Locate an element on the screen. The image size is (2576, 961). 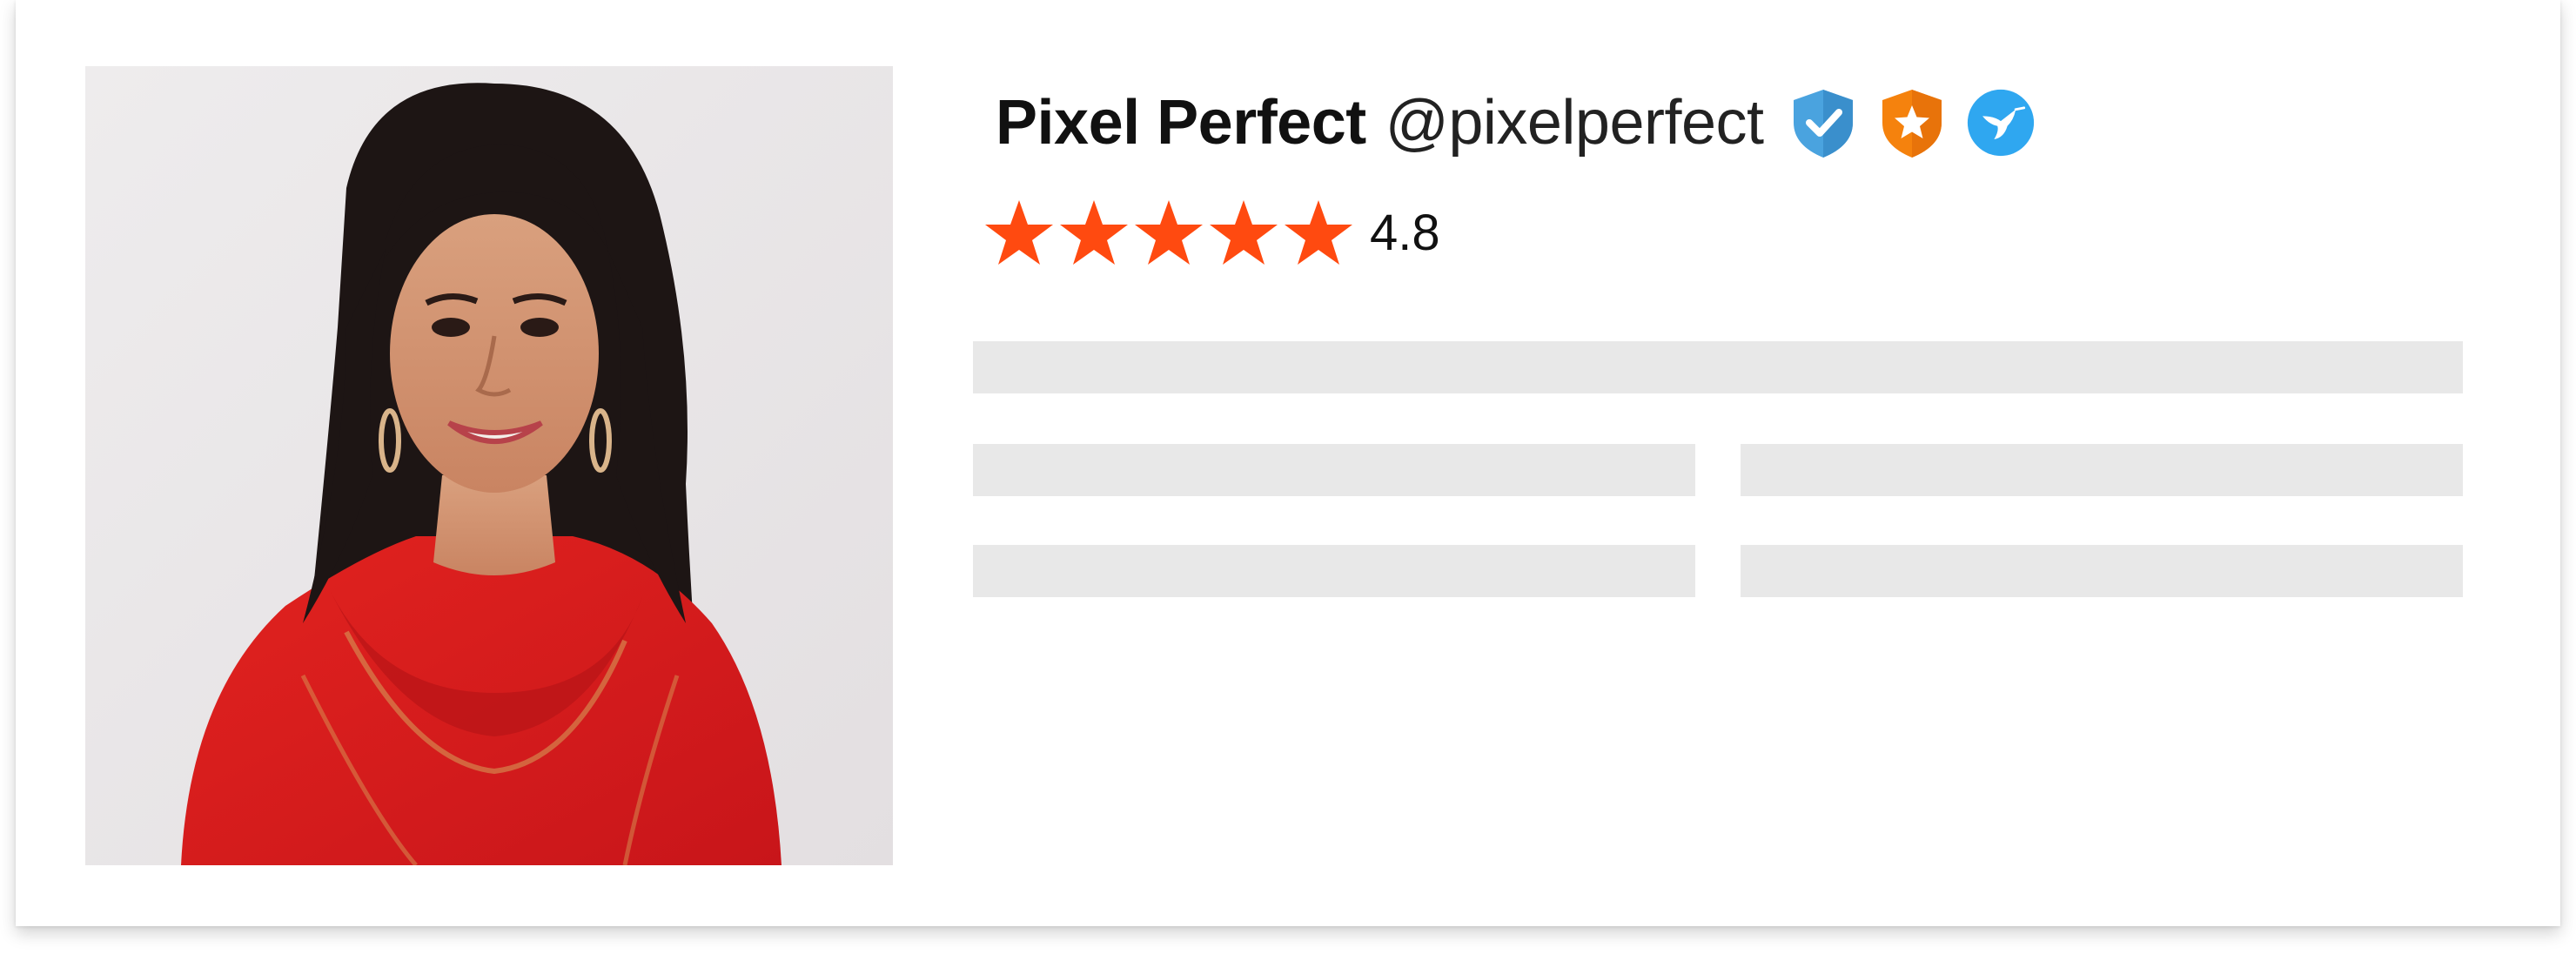
verified-shield-icon is located at coordinates (1823, 124).